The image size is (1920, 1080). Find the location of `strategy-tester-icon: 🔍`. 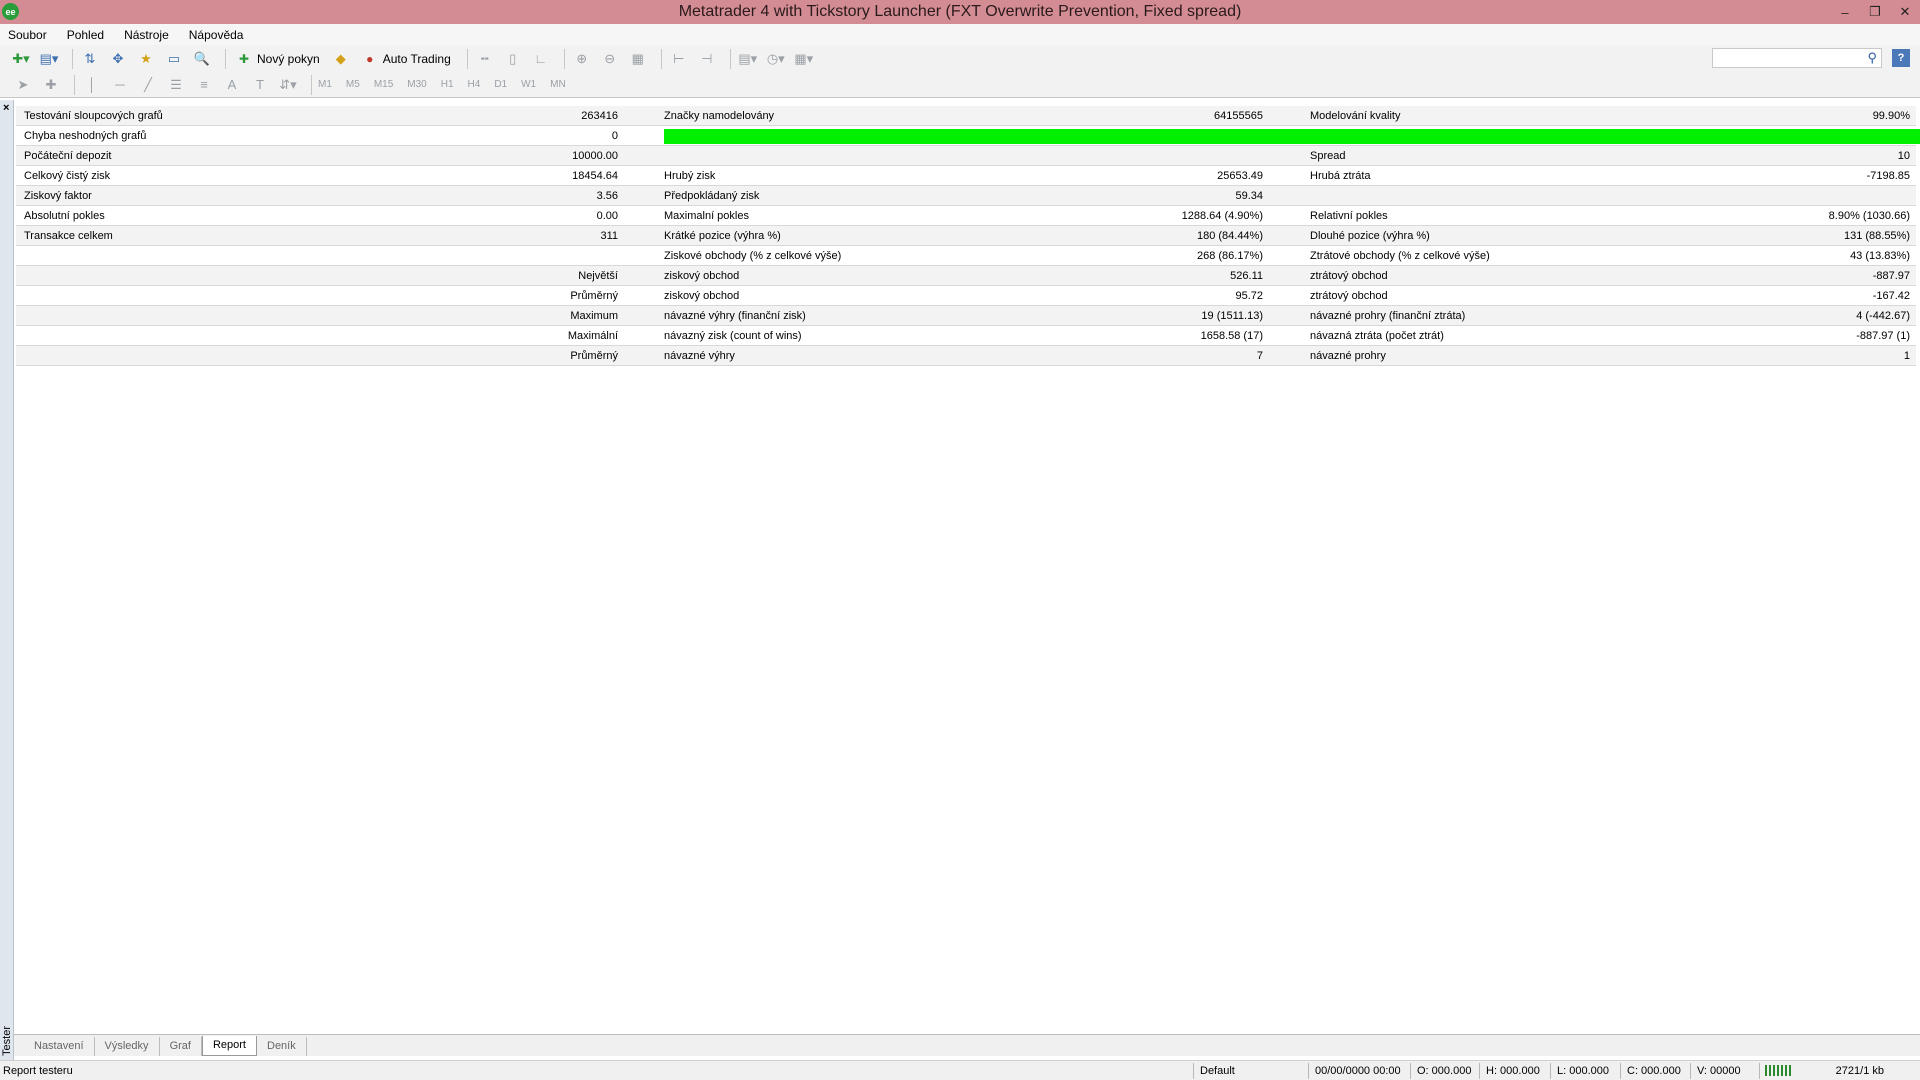

strategy-tester-icon: 🔍 is located at coordinates (202, 59).